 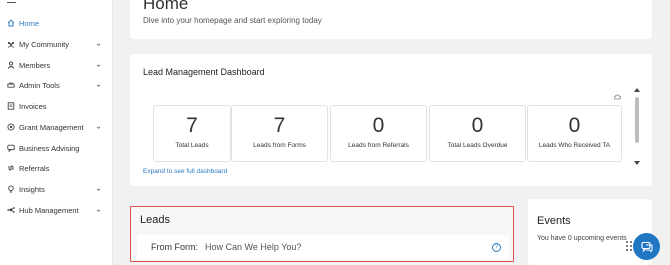 I want to click on stat-label: Total Leads, so click(x=192, y=145).